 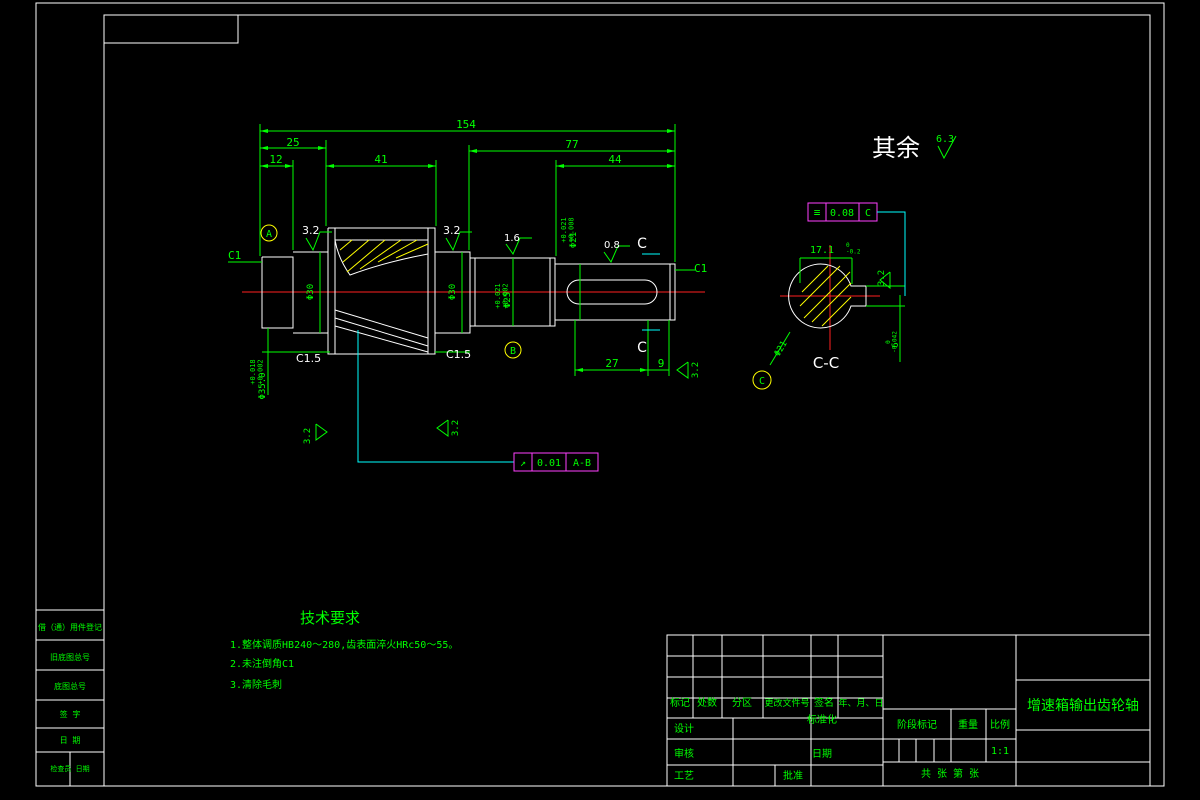 What do you see at coordinates (1083, 706) in the screenshot?
I see `tb-part-name: 增速箱输出齿轮轴` at bounding box center [1083, 706].